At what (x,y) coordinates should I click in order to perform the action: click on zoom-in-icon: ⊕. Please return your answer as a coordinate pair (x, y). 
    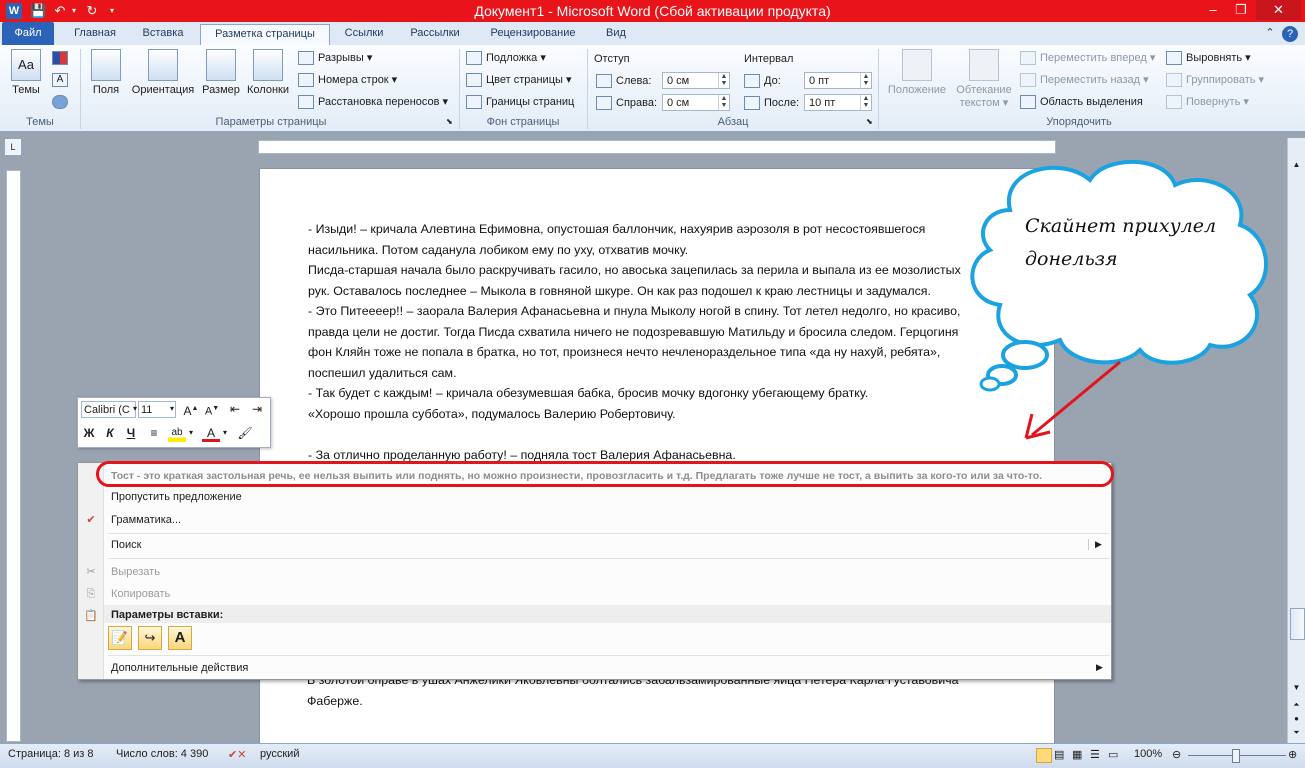
    Looking at the image, I should click on (1292, 754).